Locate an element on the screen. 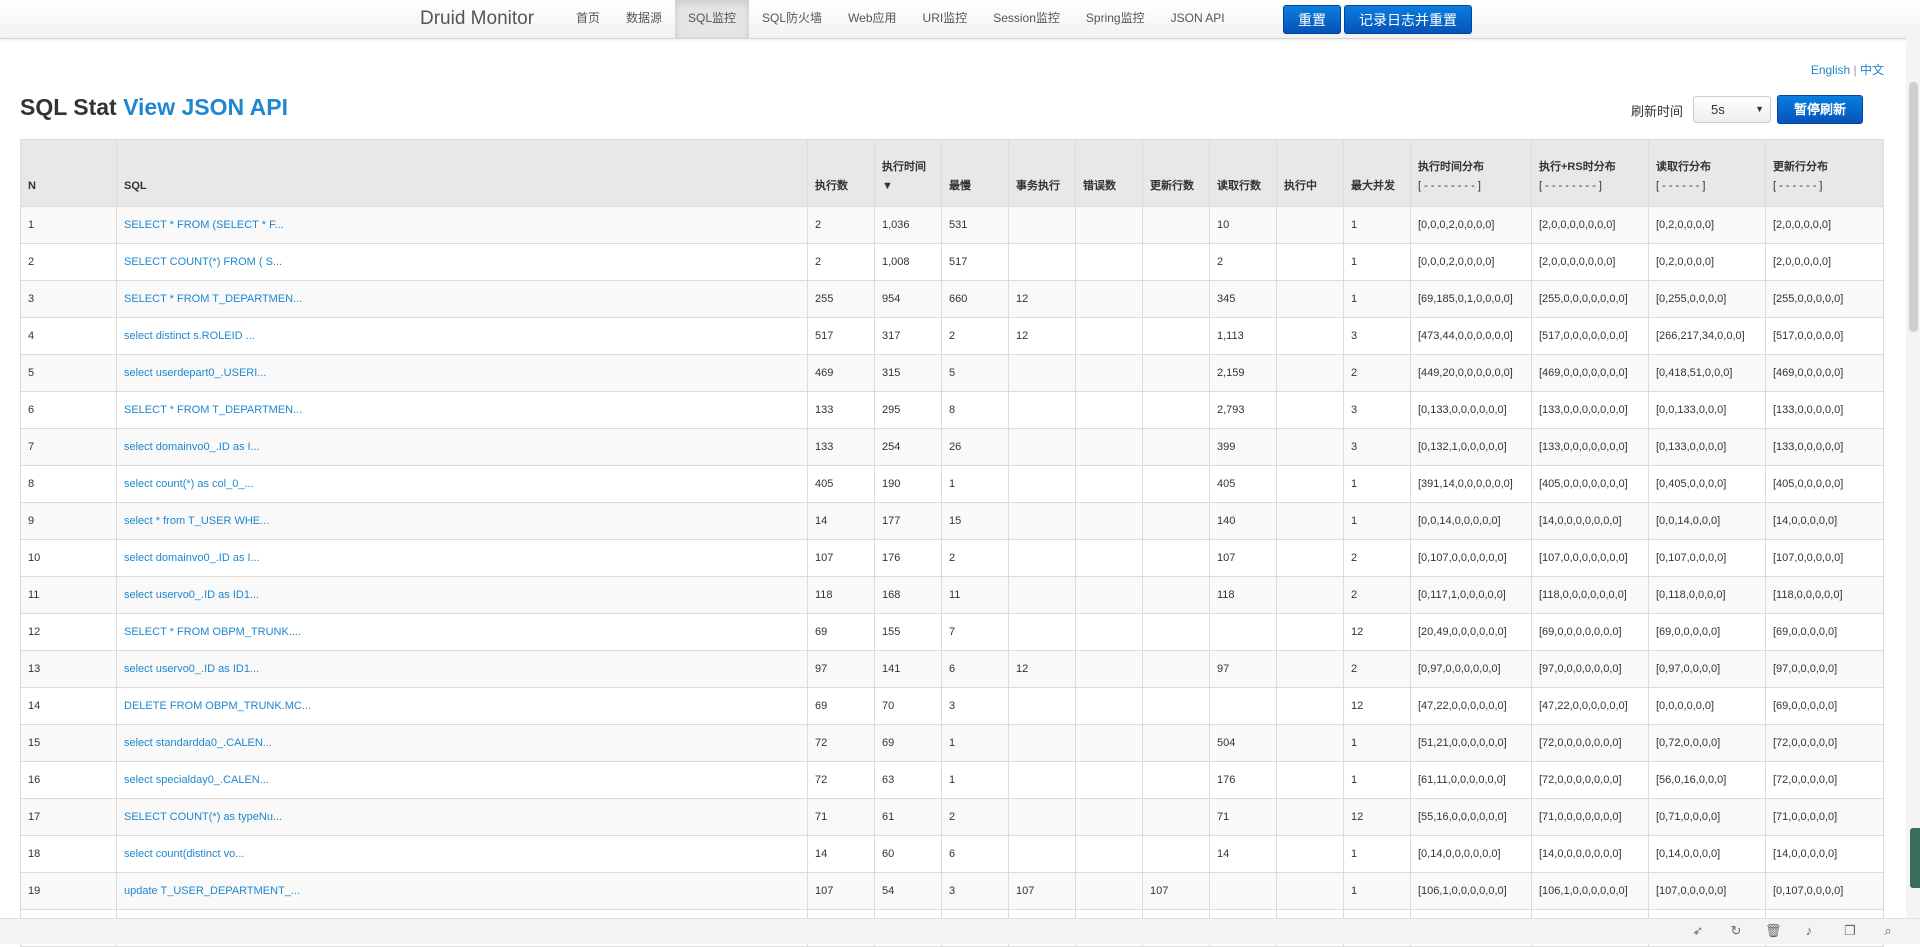 This screenshot has width=1920, height=947. header-concurrent-max: 最大并发 is located at coordinates (1377, 173).